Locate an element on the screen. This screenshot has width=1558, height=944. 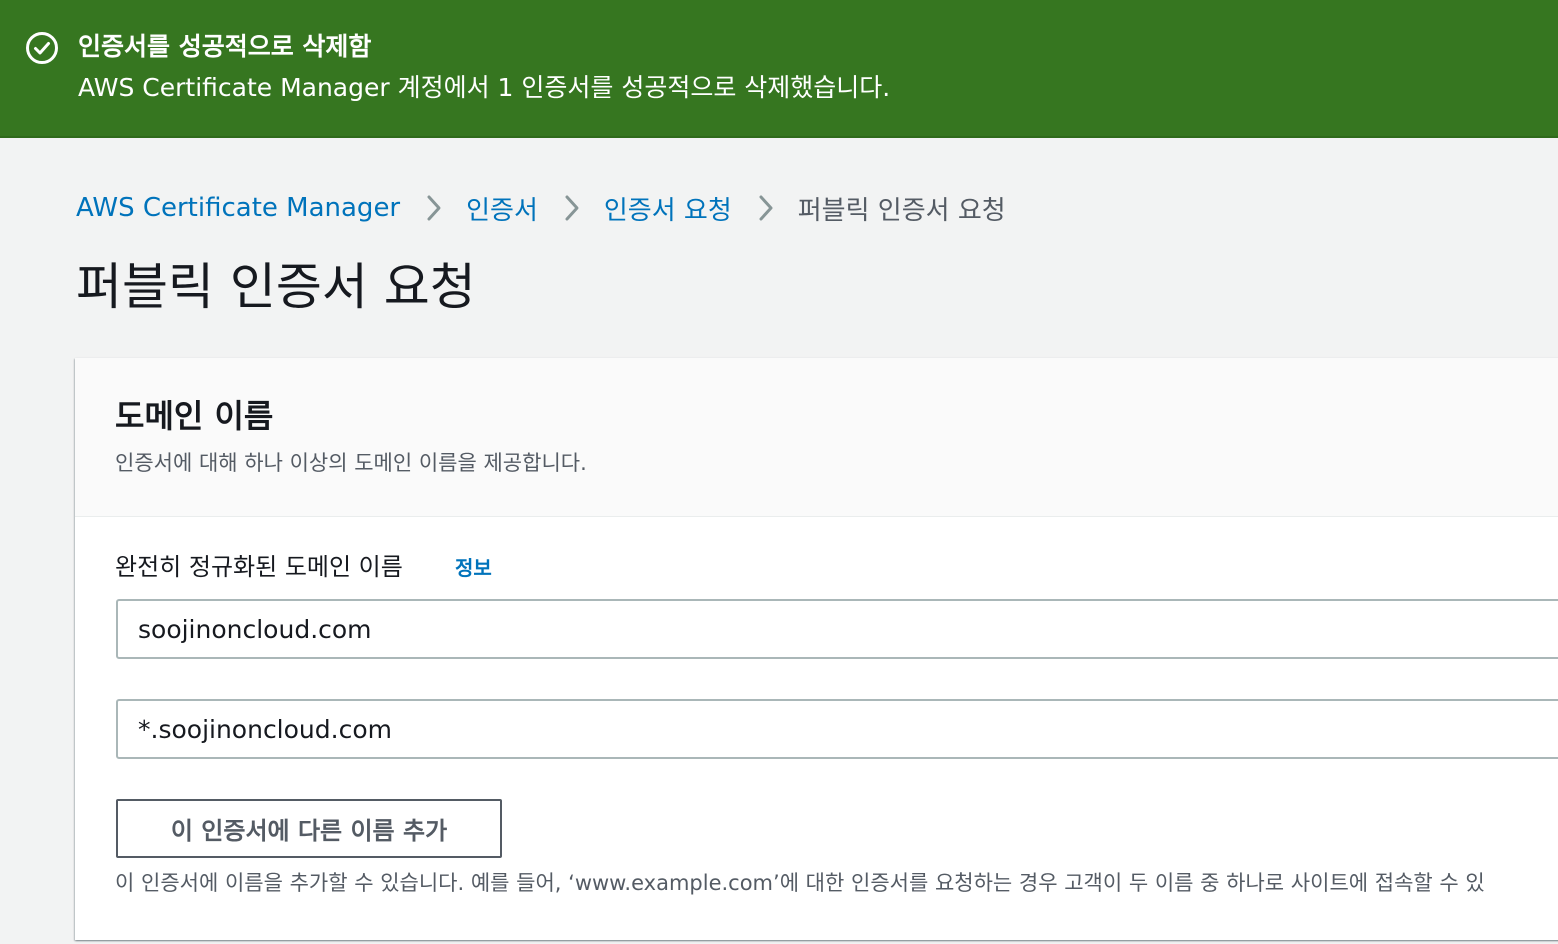
flash-title: 인증서를 성공적으로 삭제함 is located at coordinates (225, 46).